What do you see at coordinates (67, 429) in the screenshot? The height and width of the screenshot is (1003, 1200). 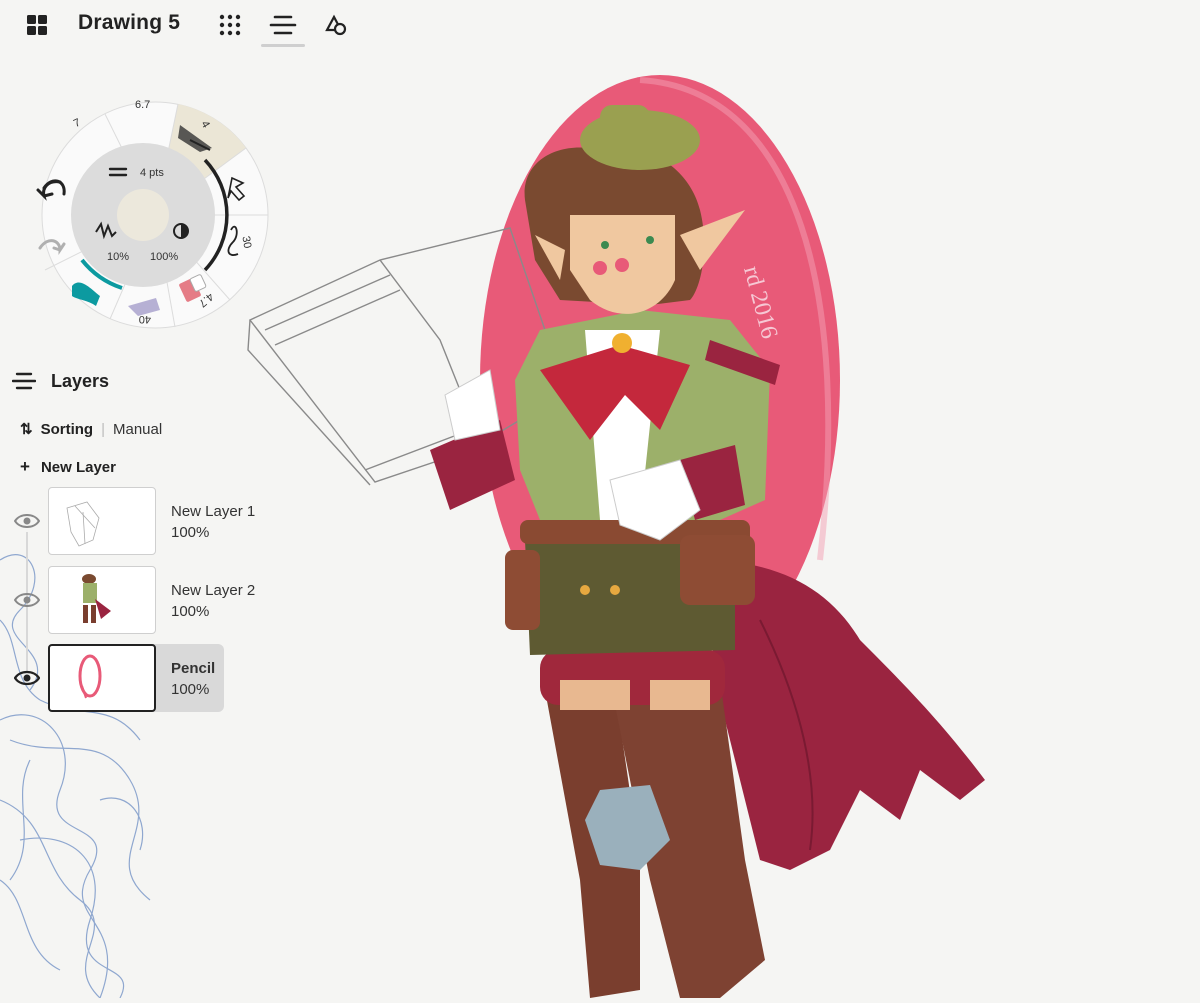 I see `sorting-label: Sorting` at bounding box center [67, 429].